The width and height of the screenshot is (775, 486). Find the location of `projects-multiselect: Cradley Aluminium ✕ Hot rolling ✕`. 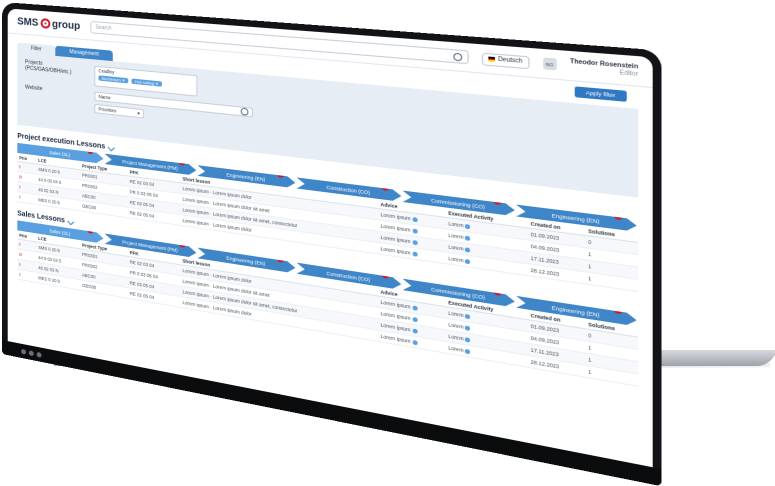

projects-multiselect: Cradley Aluminium ✕ Hot rolling ✕ is located at coordinates (146, 81).